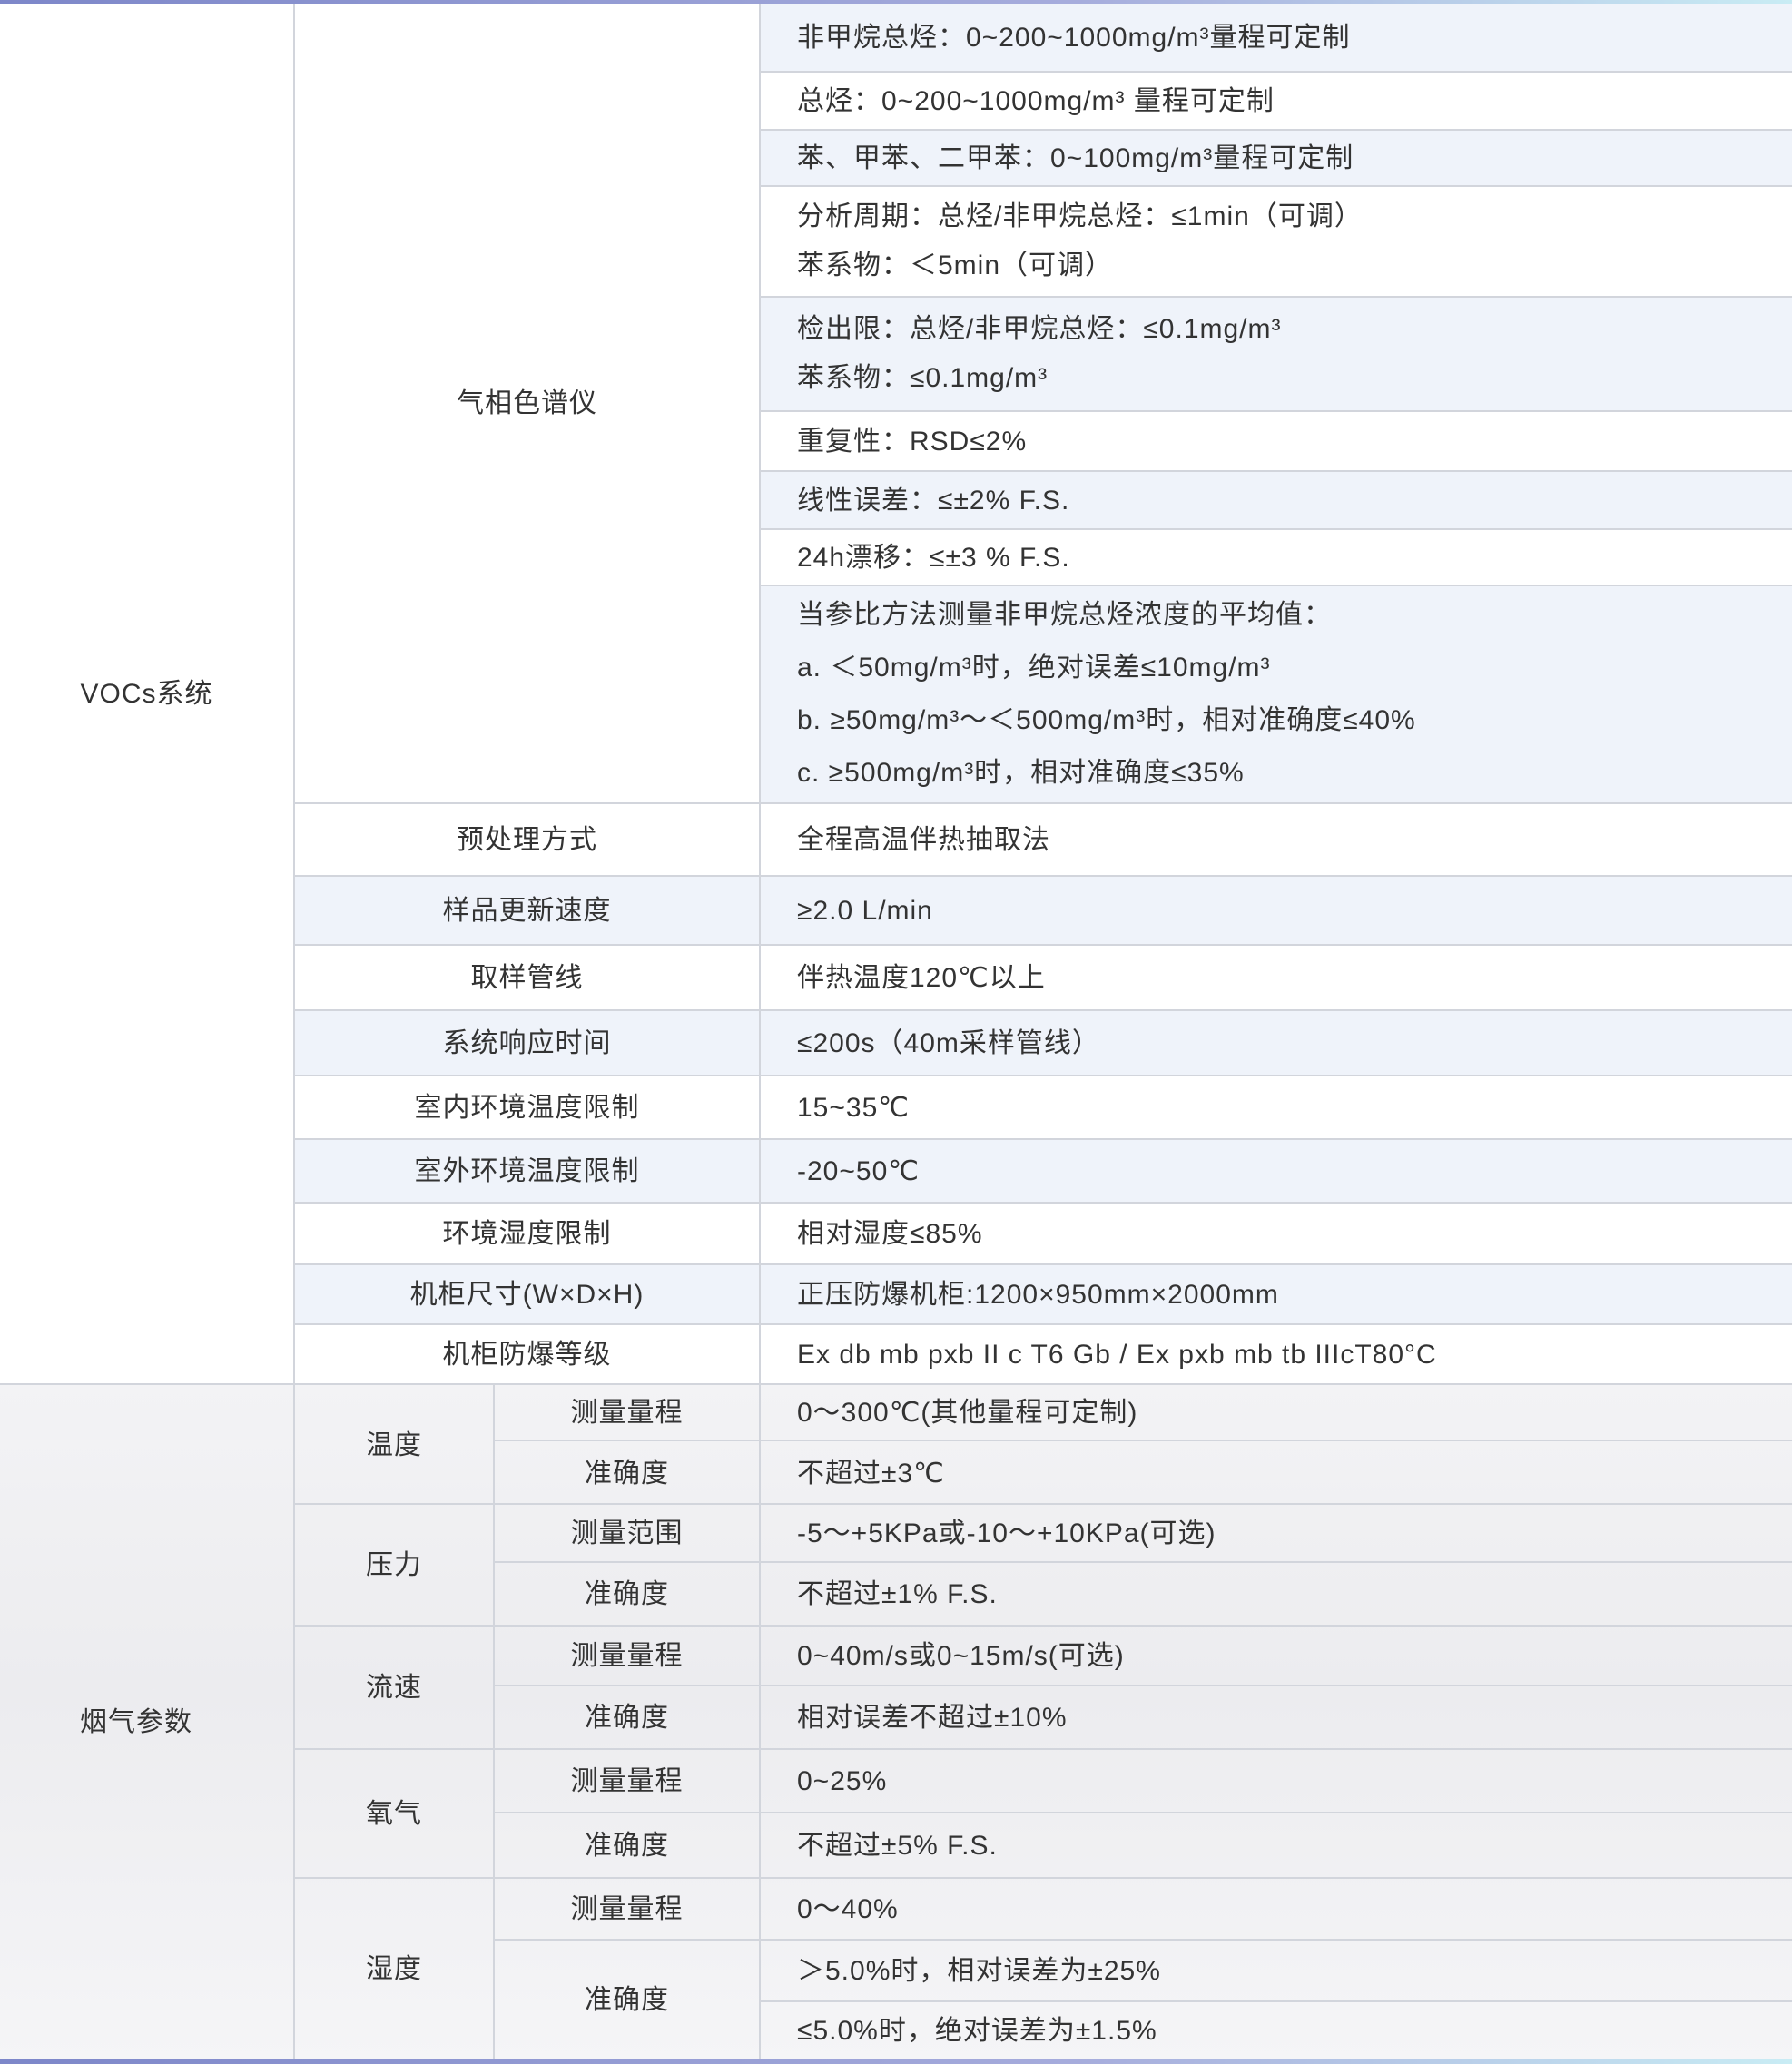 The width and height of the screenshot is (1792, 2064). I want to click on vocs-row-label: 系统响应时间, so click(527, 1043).